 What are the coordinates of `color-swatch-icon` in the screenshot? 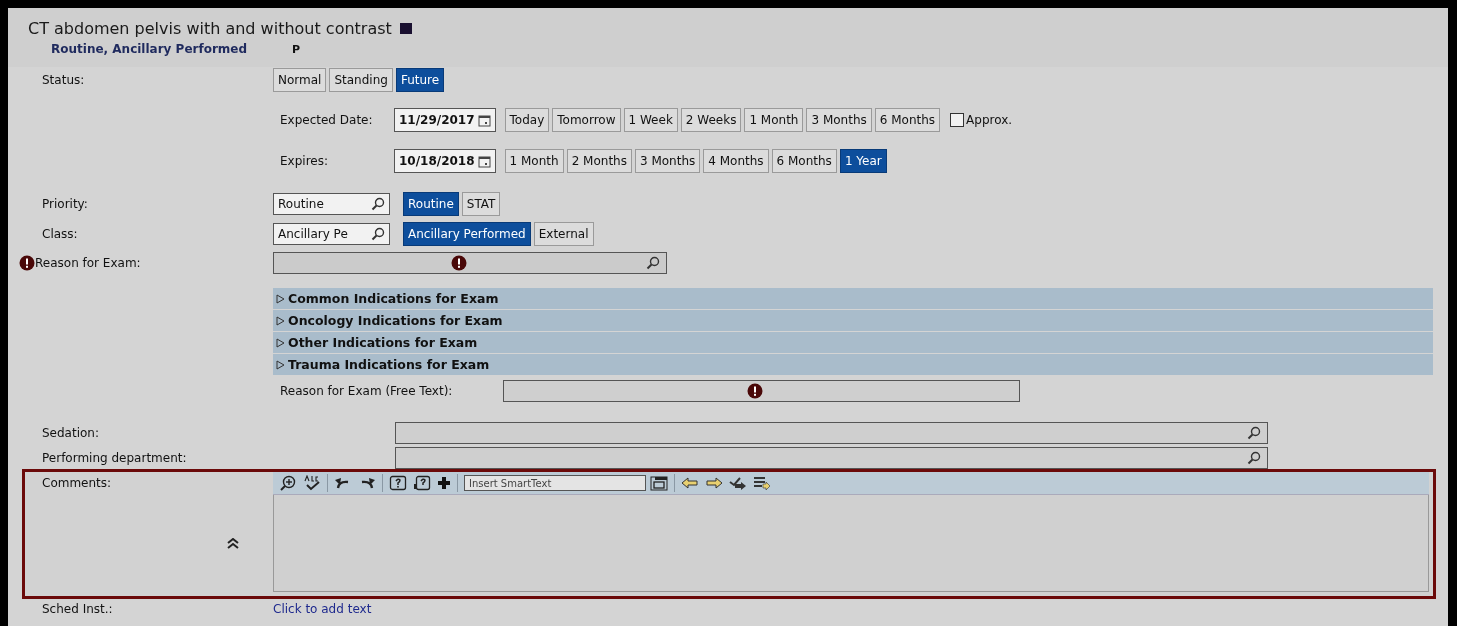 It's located at (405, 28).